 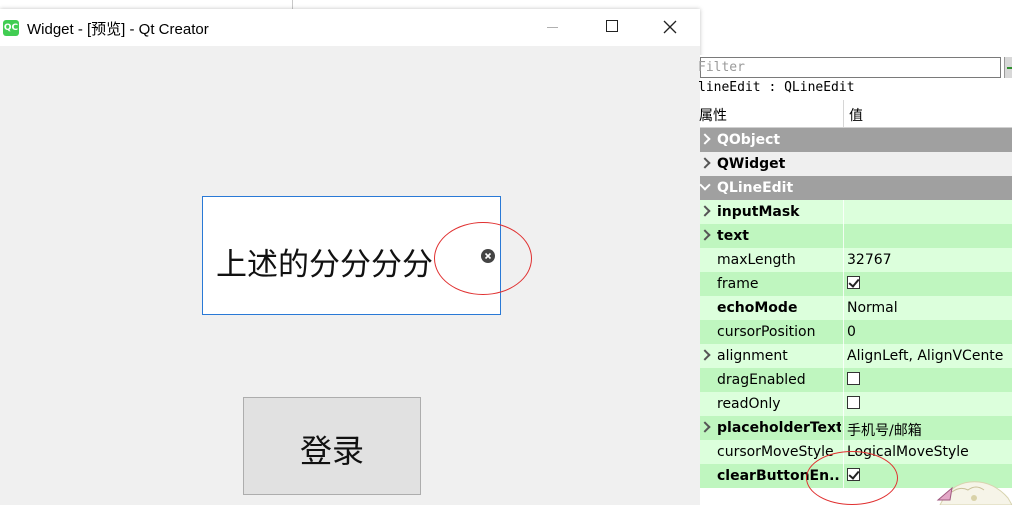 What do you see at coordinates (855, 188) in the screenshot?
I see `property-row: QLineEdit` at bounding box center [855, 188].